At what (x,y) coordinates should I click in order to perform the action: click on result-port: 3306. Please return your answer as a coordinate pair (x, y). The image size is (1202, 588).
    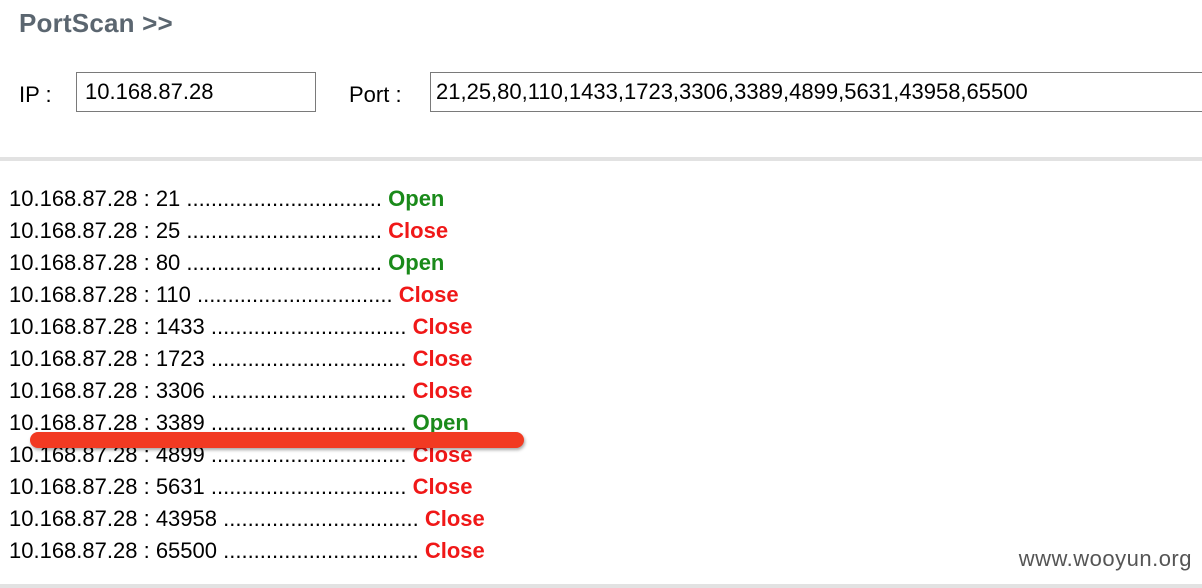
    Looking at the image, I should click on (180, 390).